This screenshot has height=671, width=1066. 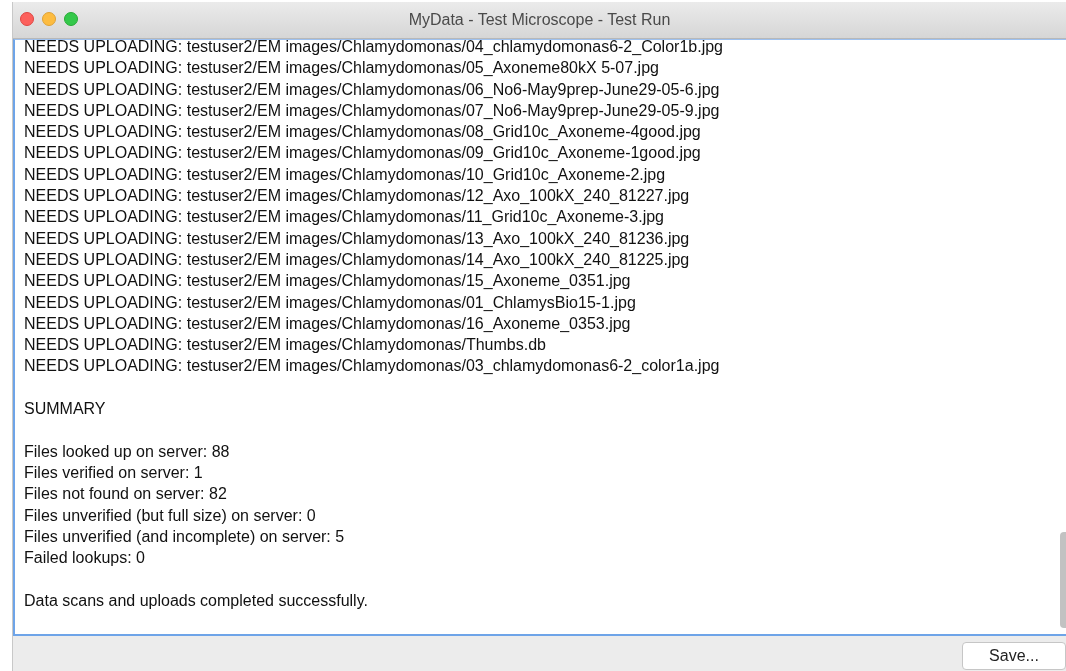 I want to click on log-line: NEEDS UPLOADING: testuser2/EM images/Chlamydomonas/Thumbs.db, so click(x=285, y=345).